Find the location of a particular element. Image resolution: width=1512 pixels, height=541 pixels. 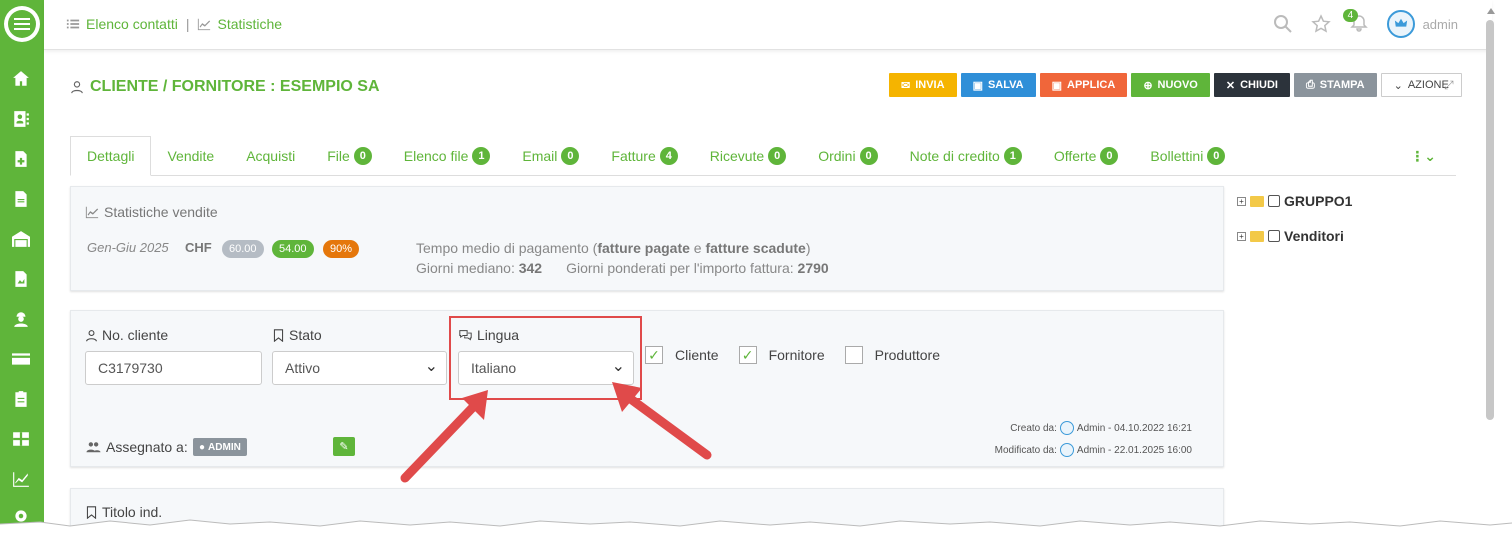

assigned-user-tag: ● ADMIN is located at coordinates (220, 447).